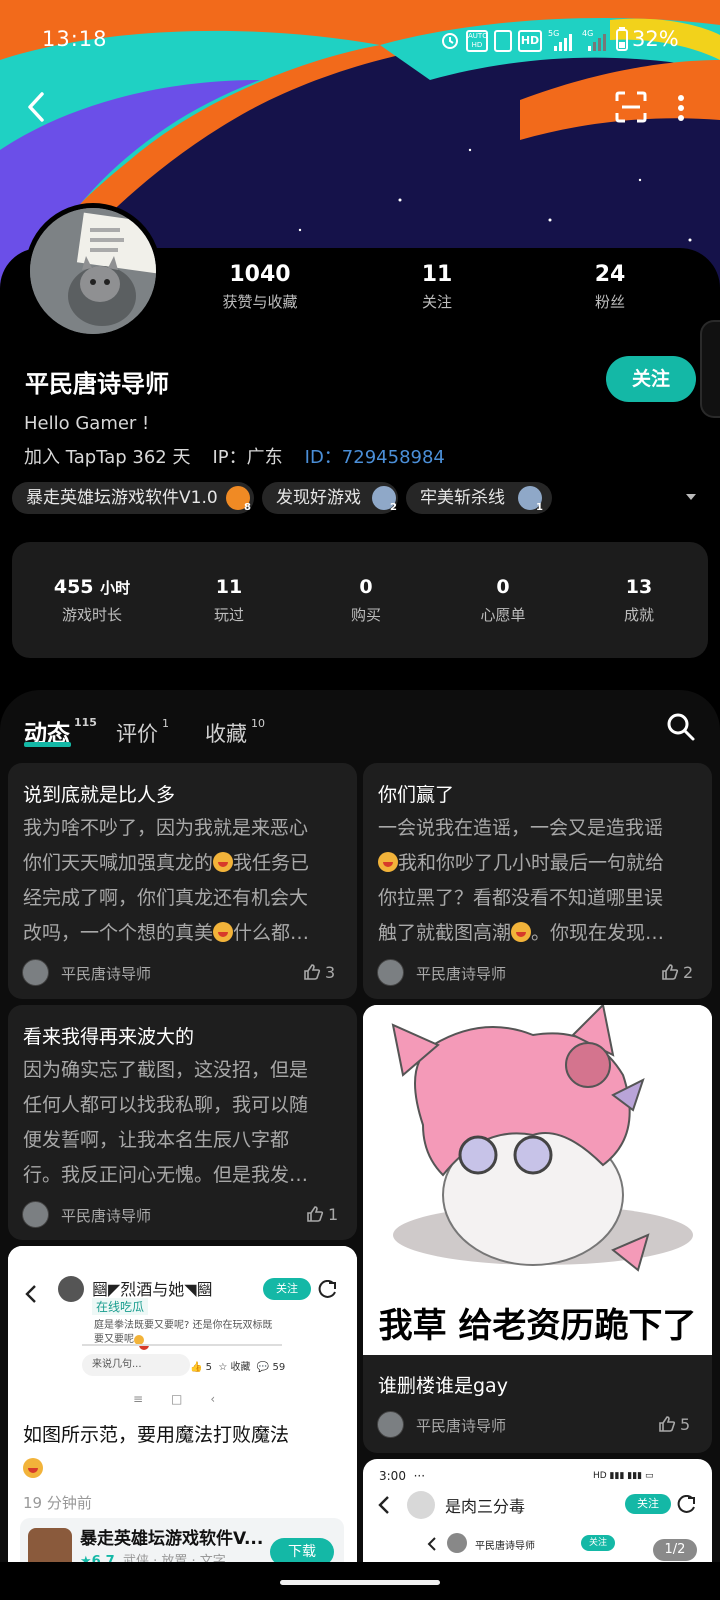 Image resolution: width=720 pixels, height=1600 pixels. Describe the element at coordinates (75, 39) in the screenshot. I see `status-time: 13:18` at that location.